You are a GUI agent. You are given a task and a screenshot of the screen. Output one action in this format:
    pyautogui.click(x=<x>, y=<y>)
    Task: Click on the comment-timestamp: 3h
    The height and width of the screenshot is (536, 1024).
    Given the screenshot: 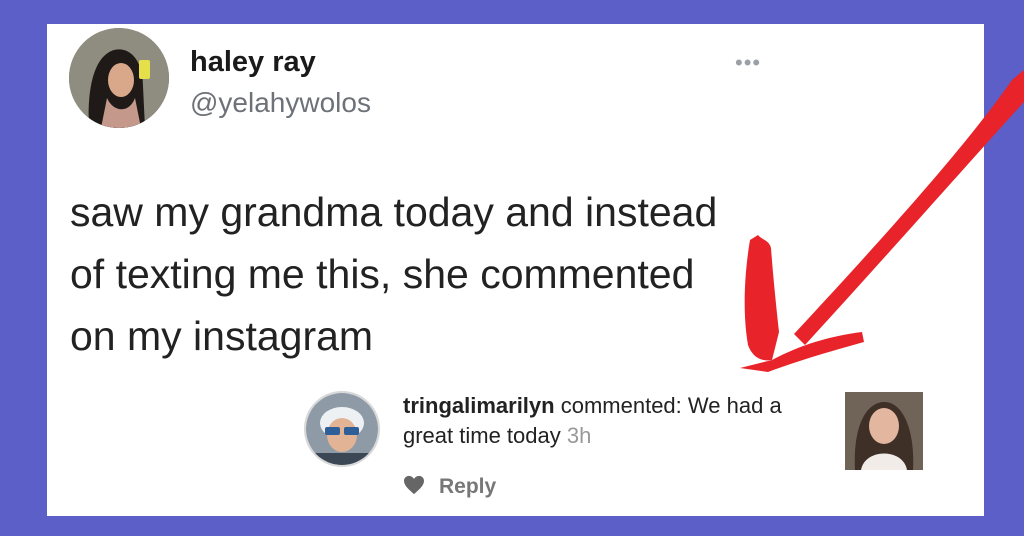 What is the action you would take?
    pyautogui.click(x=579, y=435)
    